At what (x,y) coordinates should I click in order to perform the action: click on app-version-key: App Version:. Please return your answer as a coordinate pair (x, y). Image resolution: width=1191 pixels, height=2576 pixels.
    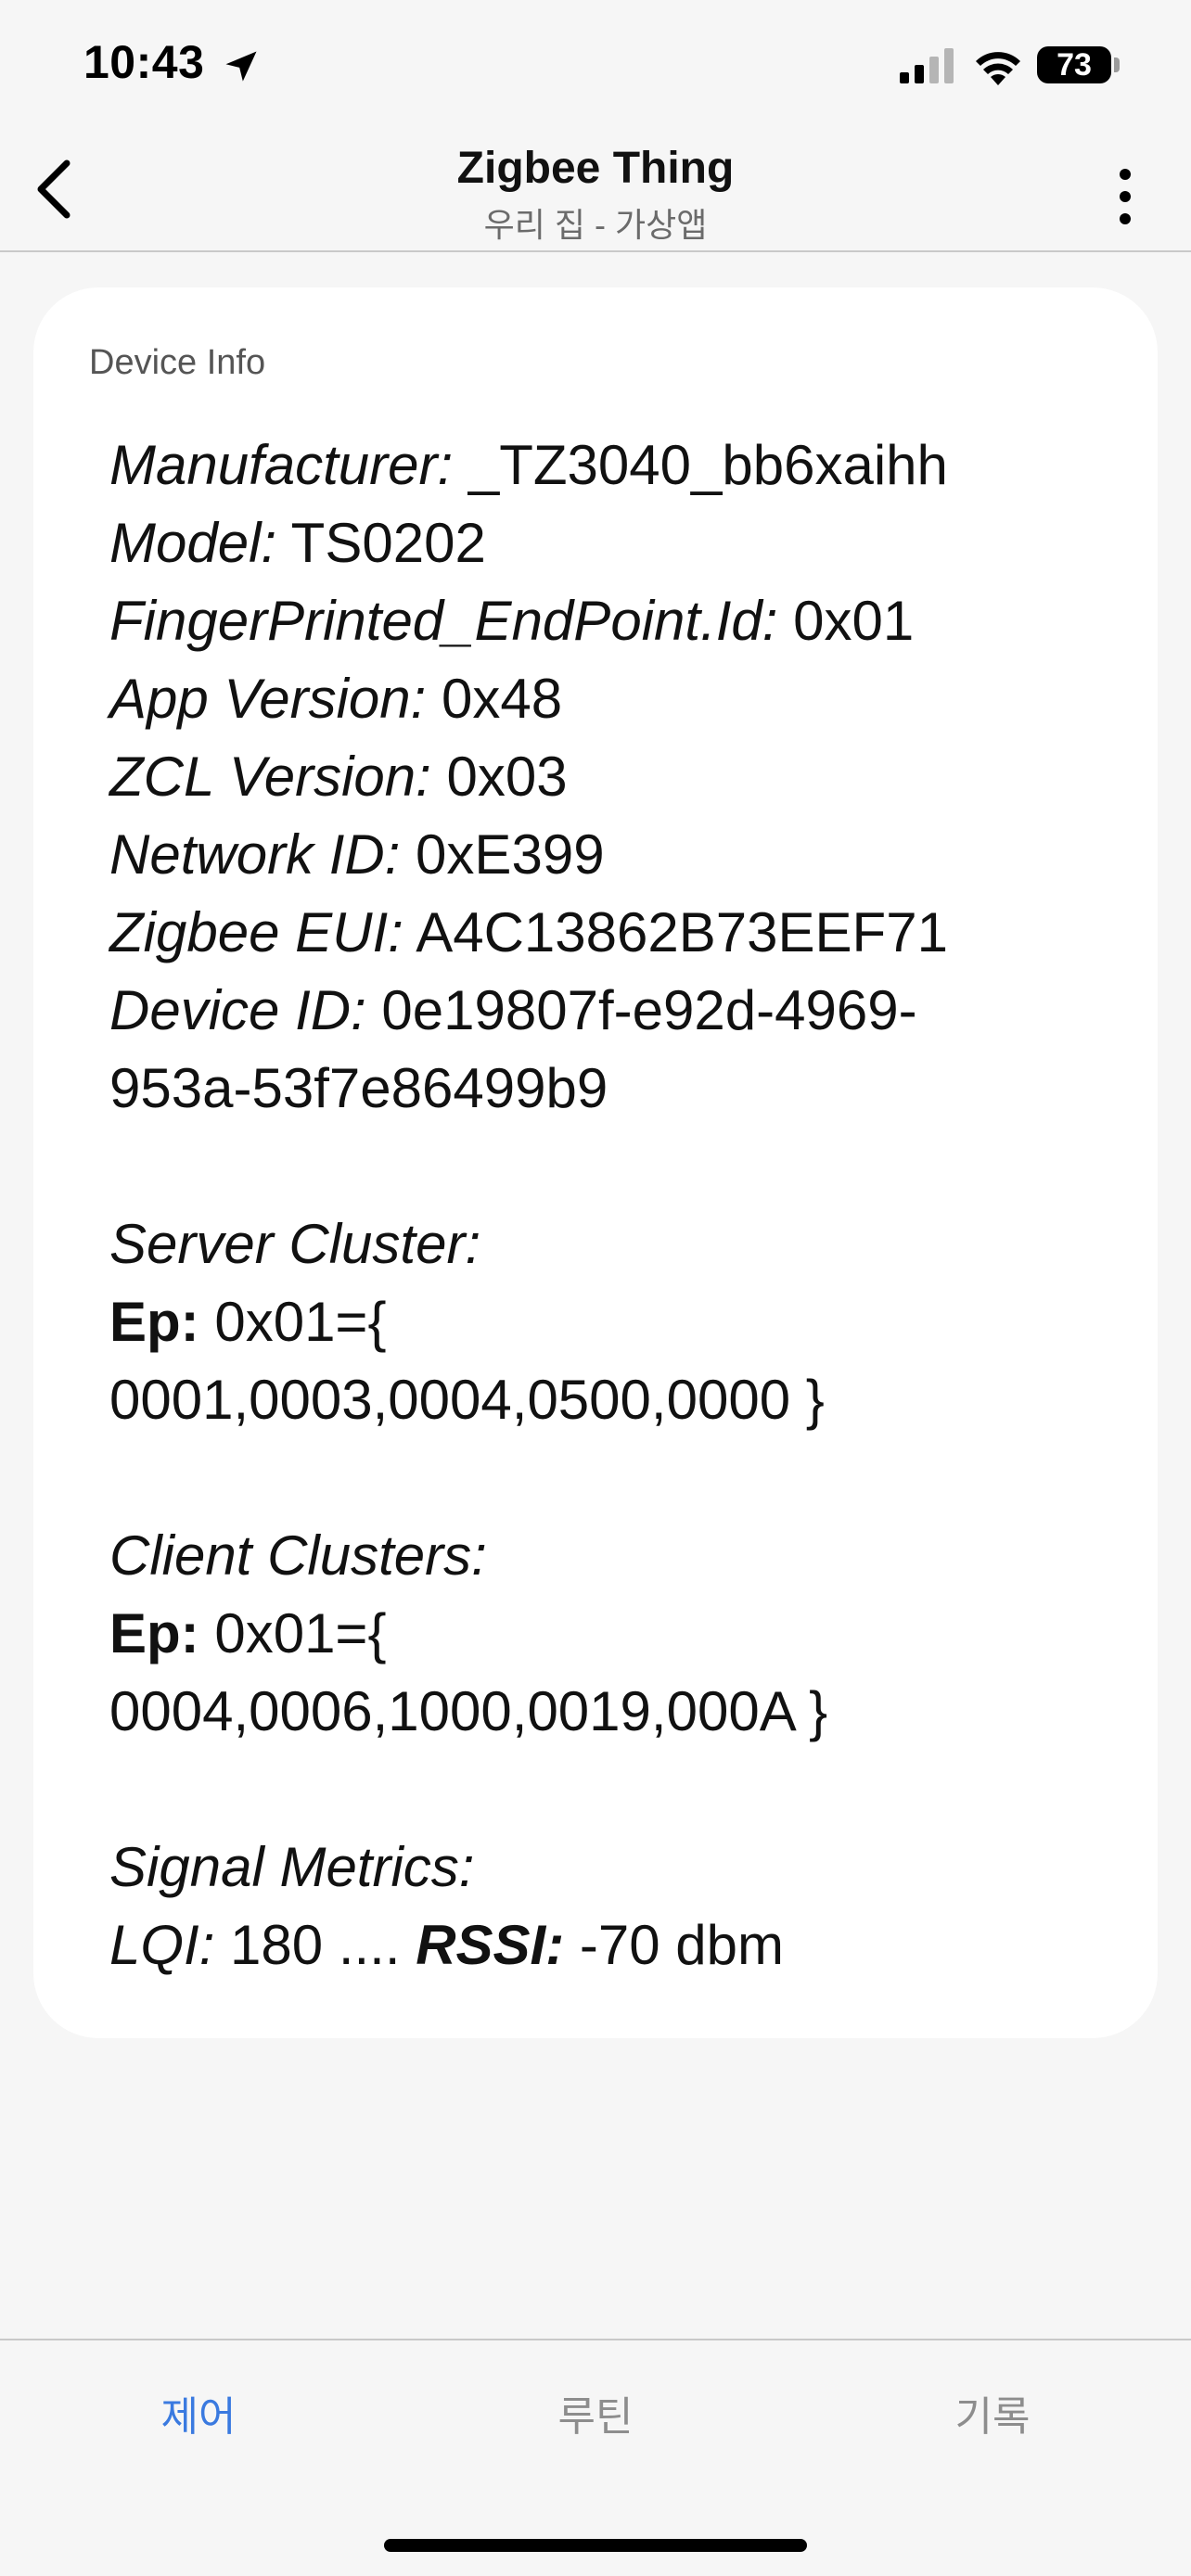
    Looking at the image, I should click on (268, 699).